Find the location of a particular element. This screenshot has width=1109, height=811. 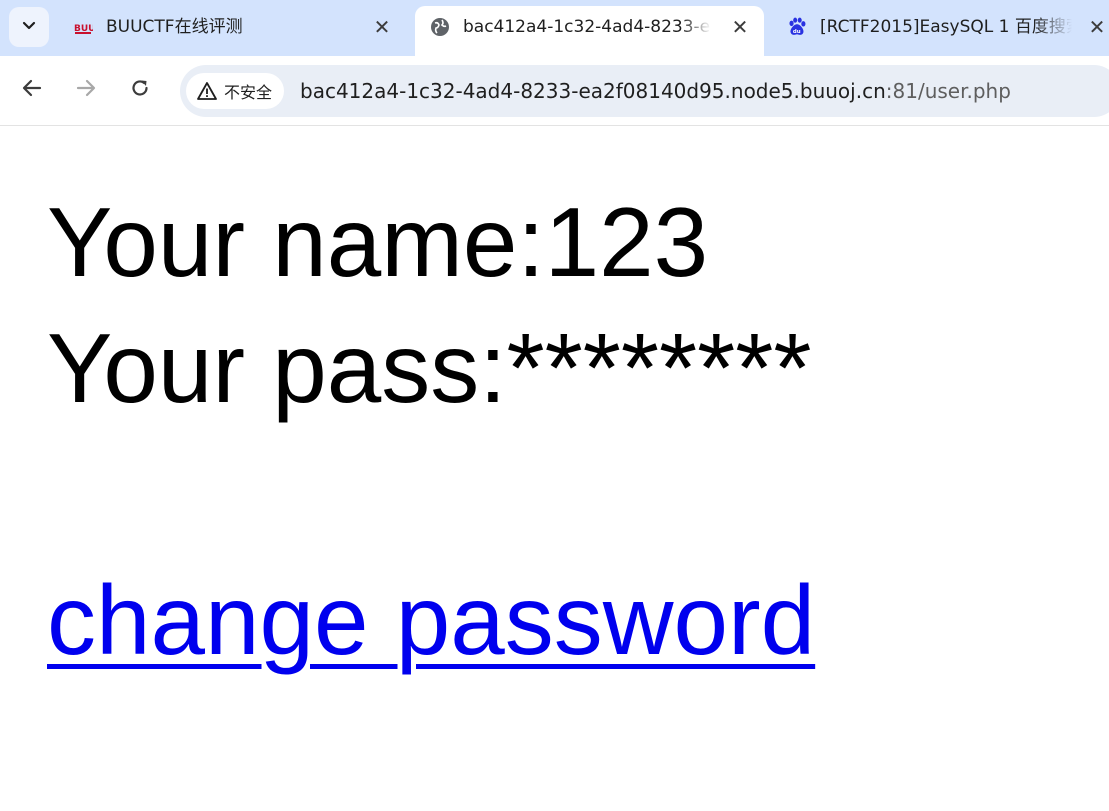

chevron-down-icon is located at coordinates (29, 27).